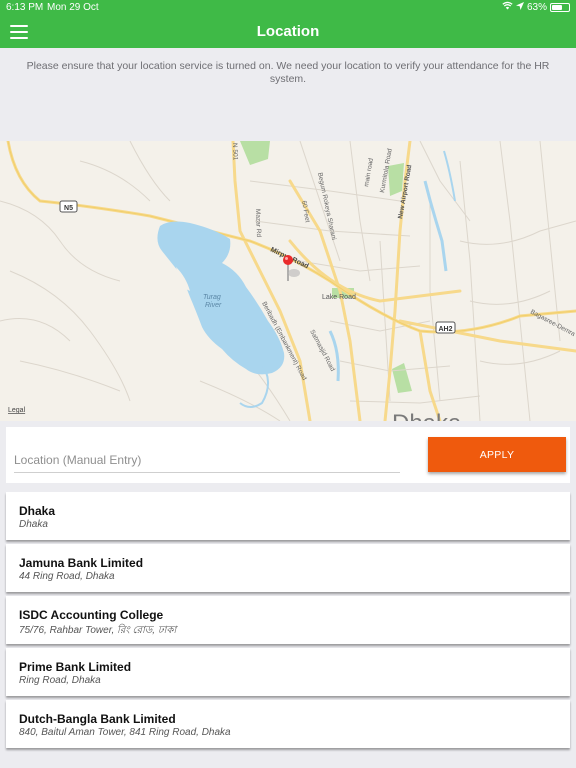 The width and height of the screenshot is (576, 768). I want to click on ah2-label: AH2, so click(445, 329).